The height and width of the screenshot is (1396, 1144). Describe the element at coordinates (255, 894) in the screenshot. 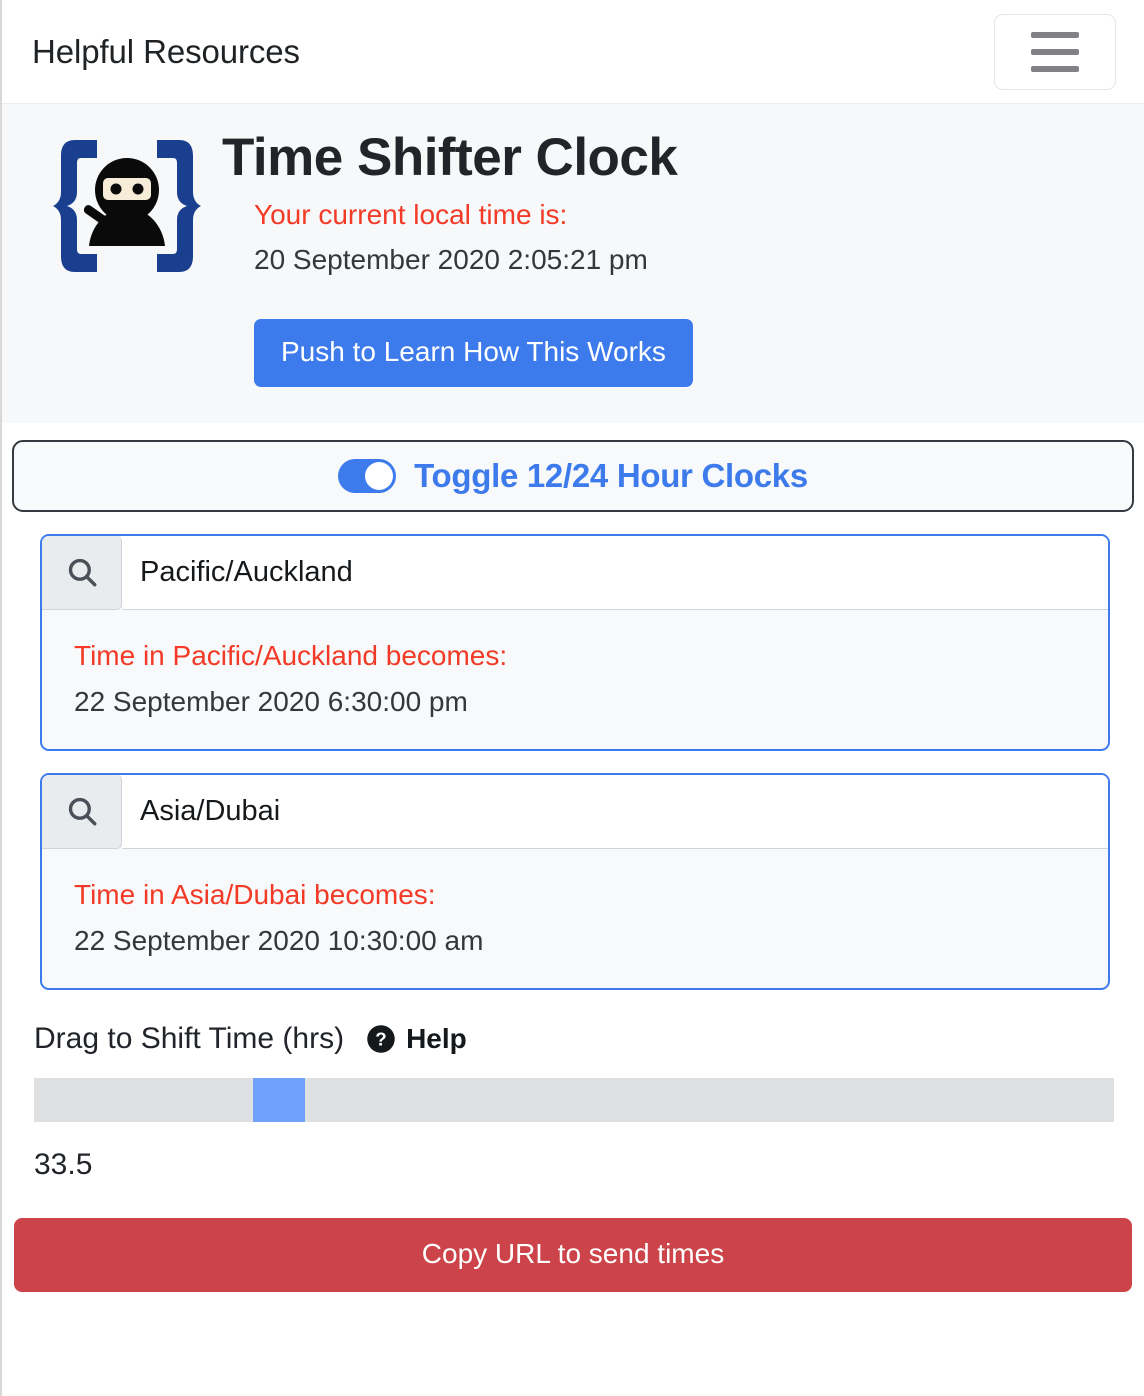

I see `timezone-result-label: Time in Asia/Dubai becomes:` at that location.